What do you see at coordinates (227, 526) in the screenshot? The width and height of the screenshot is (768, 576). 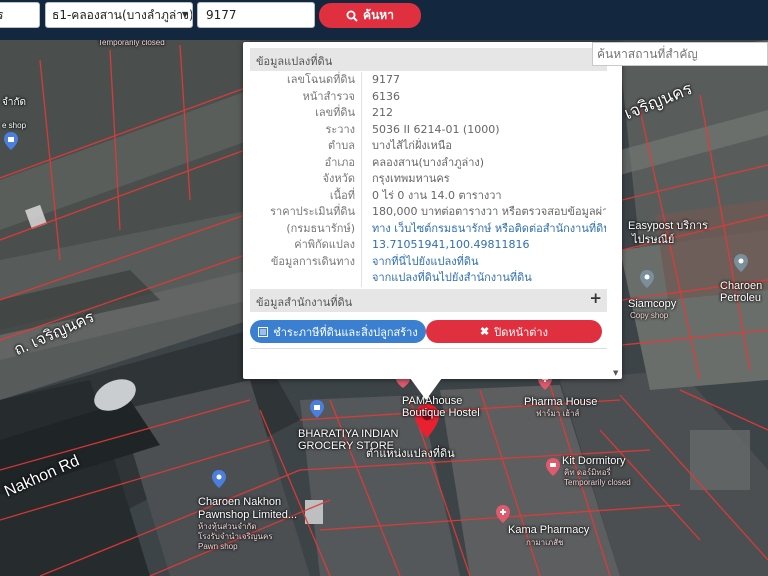 I see `map-label: ห้างหุ้นส่วนจำกัด` at bounding box center [227, 526].